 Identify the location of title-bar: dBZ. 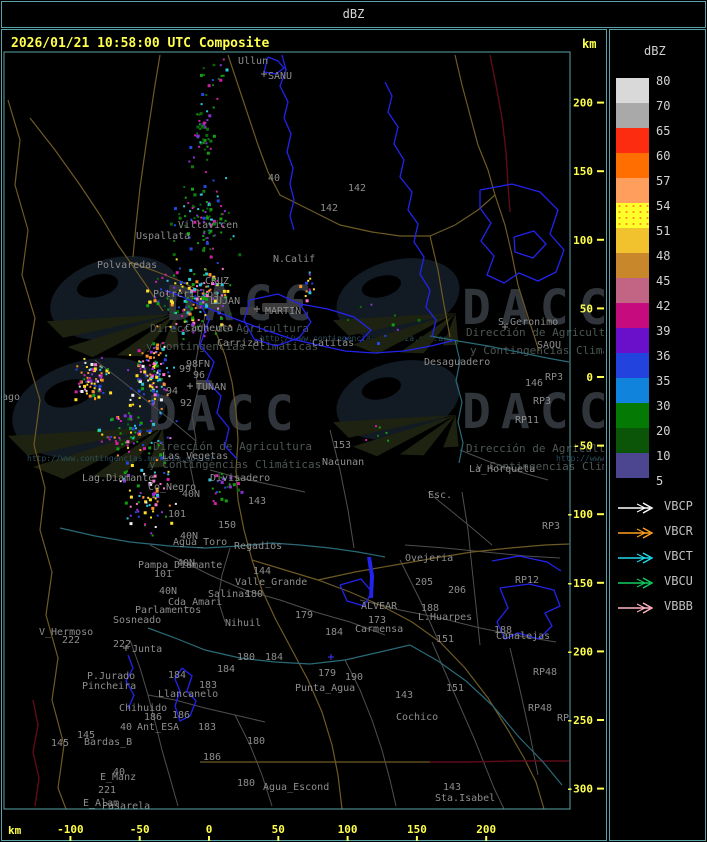
(353, 14).